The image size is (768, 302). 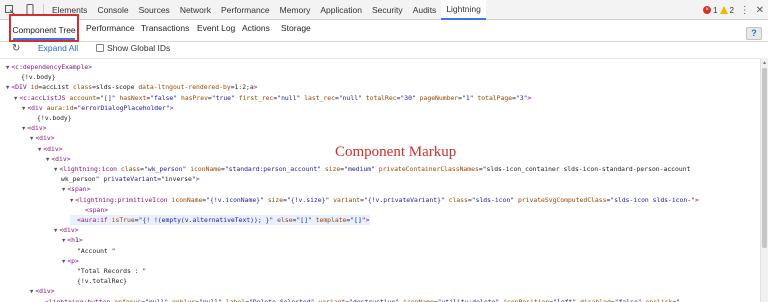 I want to click on expand-all-link: Expand All, so click(x=58, y=48).